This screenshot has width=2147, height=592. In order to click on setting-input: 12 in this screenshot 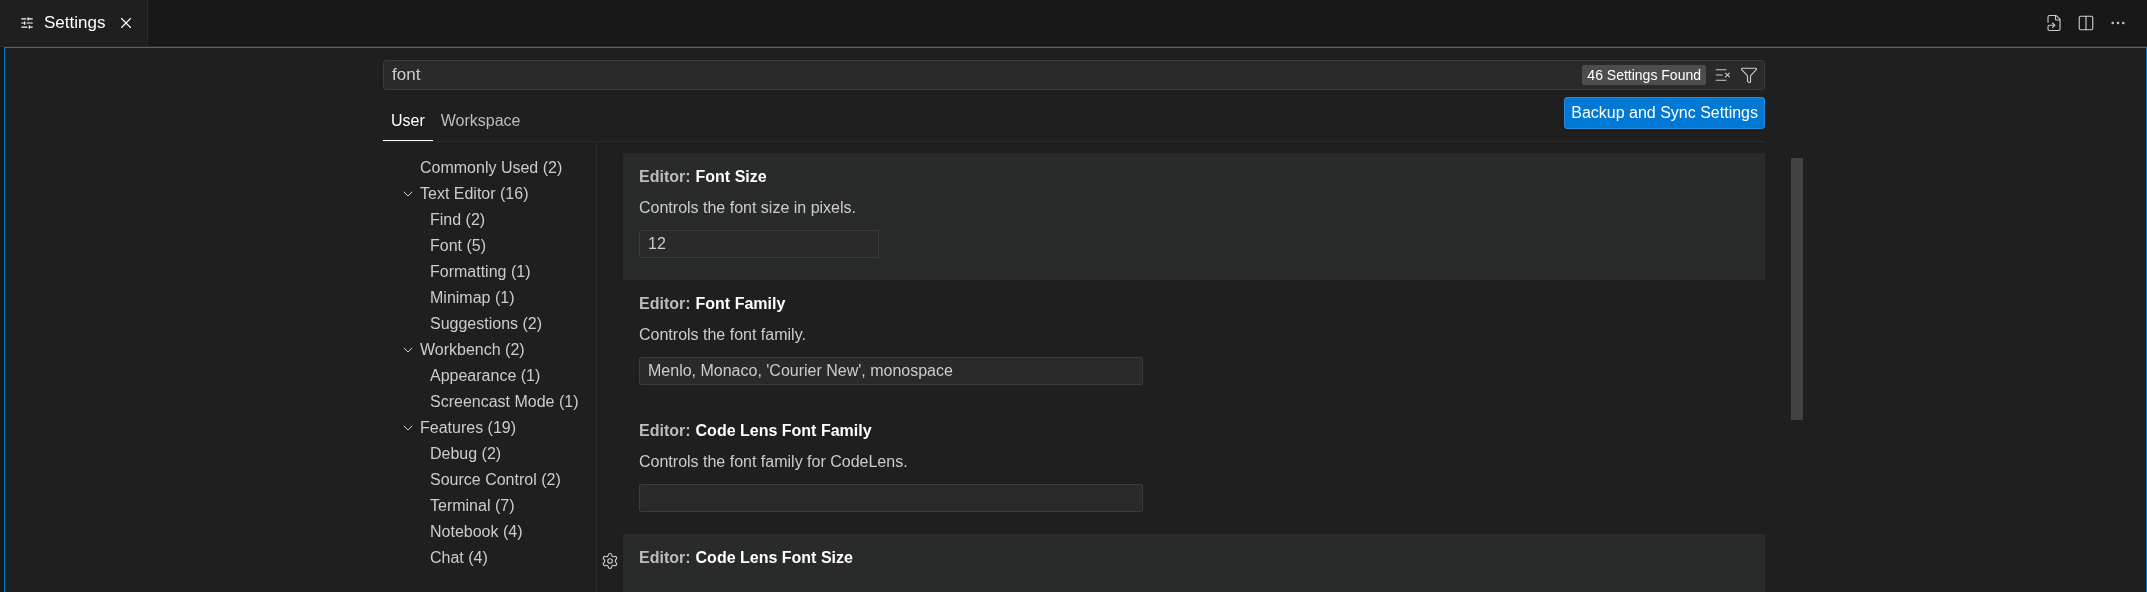, I will do `click(759, 244)`.